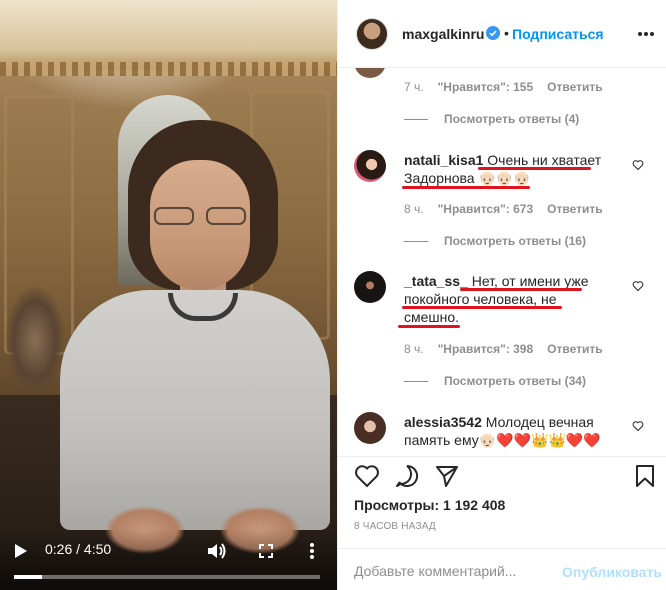  What do you see at coordinates (443, 160) in the screenshot?
I see `comment-username: natali_kisa1` at bounding box center [443, 160].